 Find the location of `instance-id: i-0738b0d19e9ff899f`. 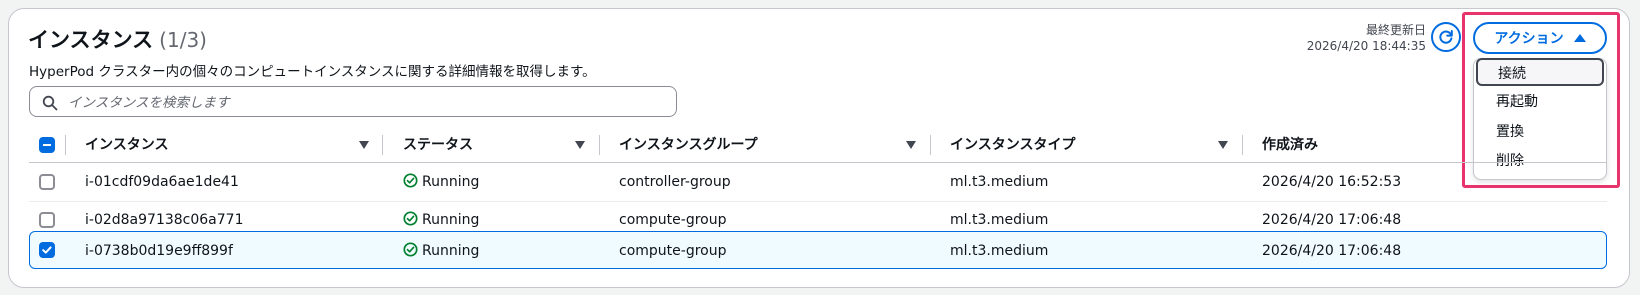

instance-id: i-0738b0d19e9ff899f is located at coordinates (159, 251).